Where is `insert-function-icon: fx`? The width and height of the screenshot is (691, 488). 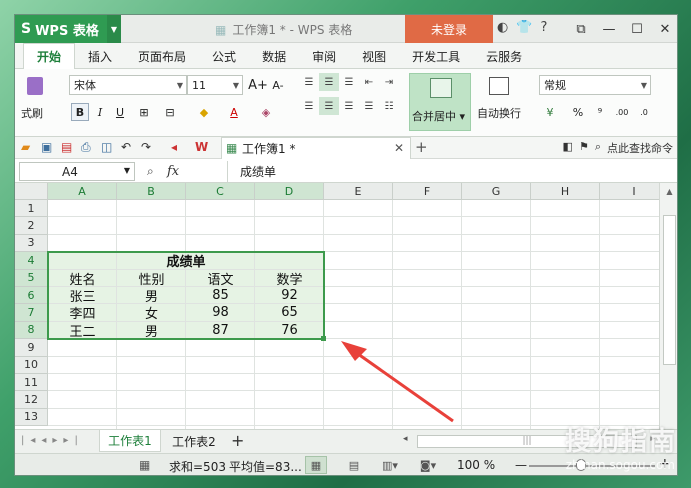
insert-function-icon: fx is located at coordinates (173, 171).